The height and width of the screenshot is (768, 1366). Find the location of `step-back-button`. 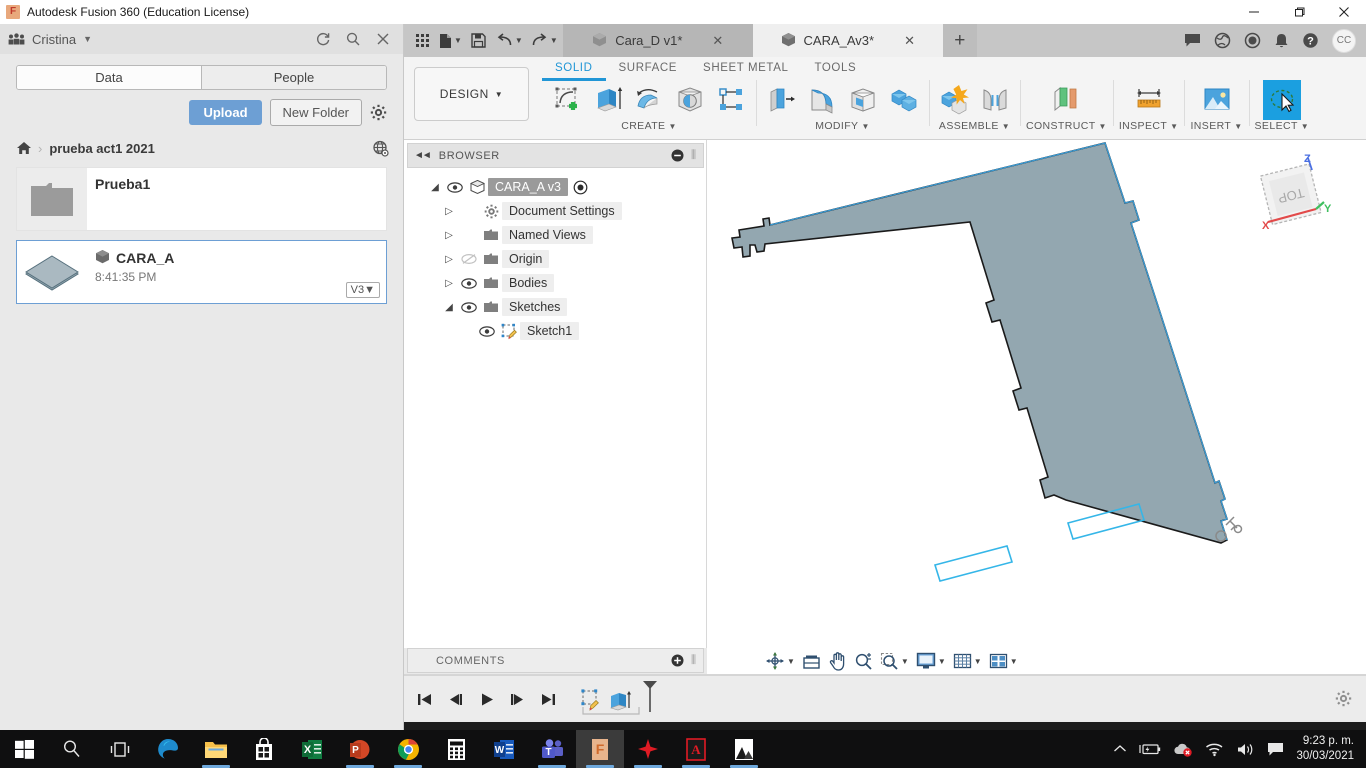

step-back-button is located at coordinates (455, 699).